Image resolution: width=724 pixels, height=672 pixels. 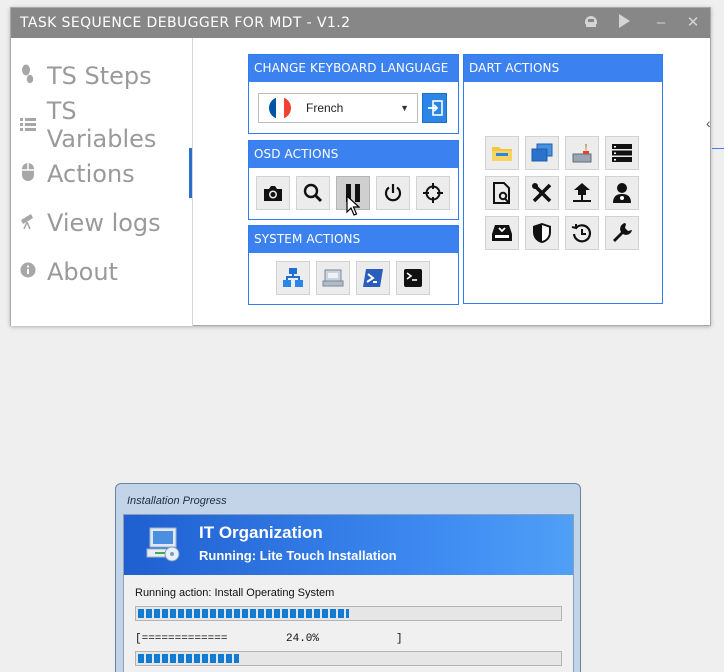 I want to click on dart-explorer-button, so click(x=502, y=153).